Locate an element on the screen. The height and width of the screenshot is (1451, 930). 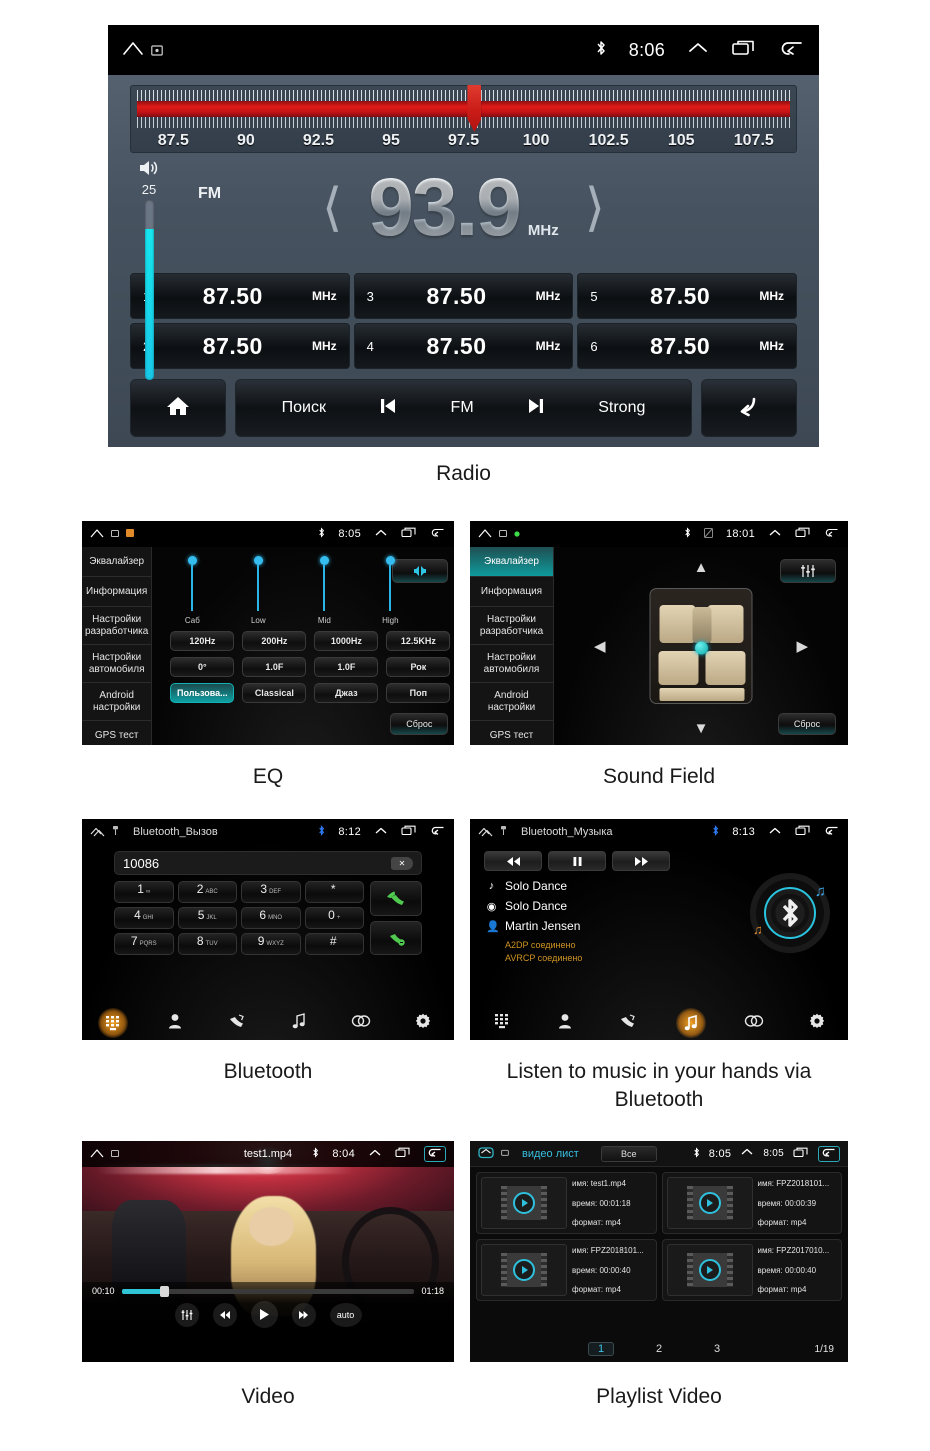
eq-preset-classical: Classical is located at coordinates (274, 693).